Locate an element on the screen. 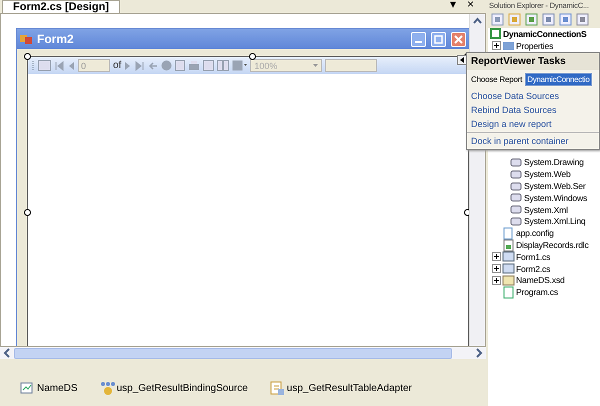 Image resolution: width=600 pixels, height=406 pixels. tree-item: Form2.cs is located at coordinates (533, 269).